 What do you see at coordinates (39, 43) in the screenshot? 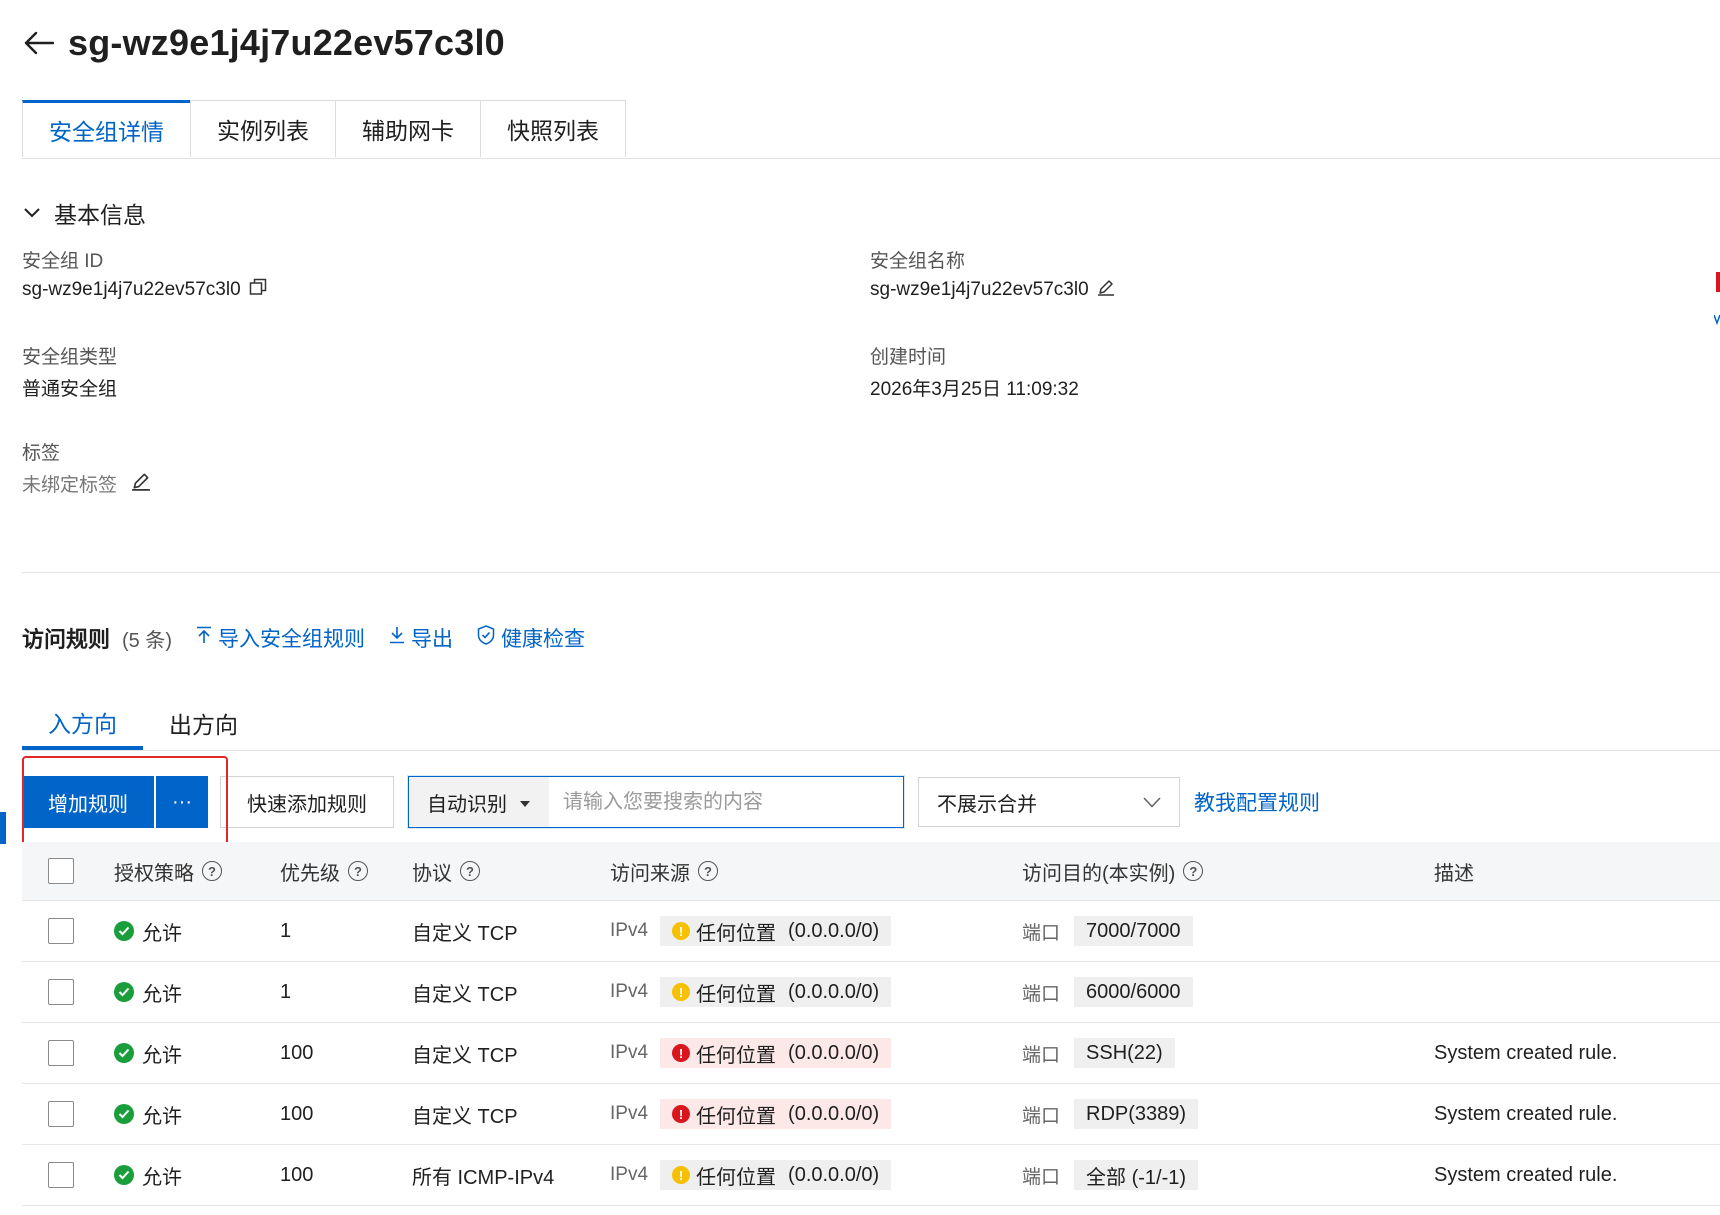
I see `arrow-left-icon` at bounding box center [39, 43].